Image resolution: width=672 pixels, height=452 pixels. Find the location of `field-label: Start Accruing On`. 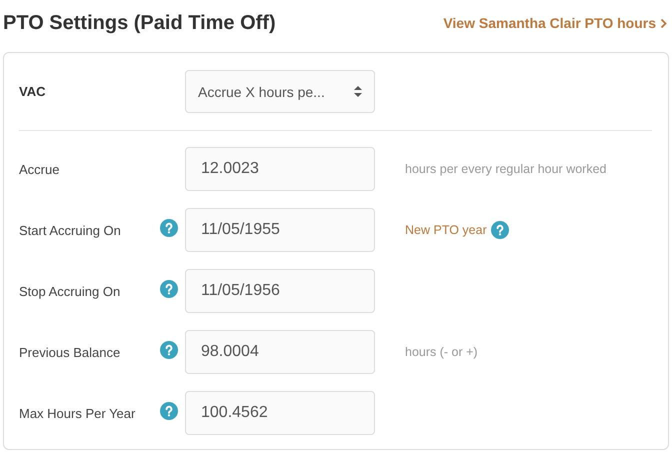

field-label: Start Accruing On is located at coordinates (70, 230).